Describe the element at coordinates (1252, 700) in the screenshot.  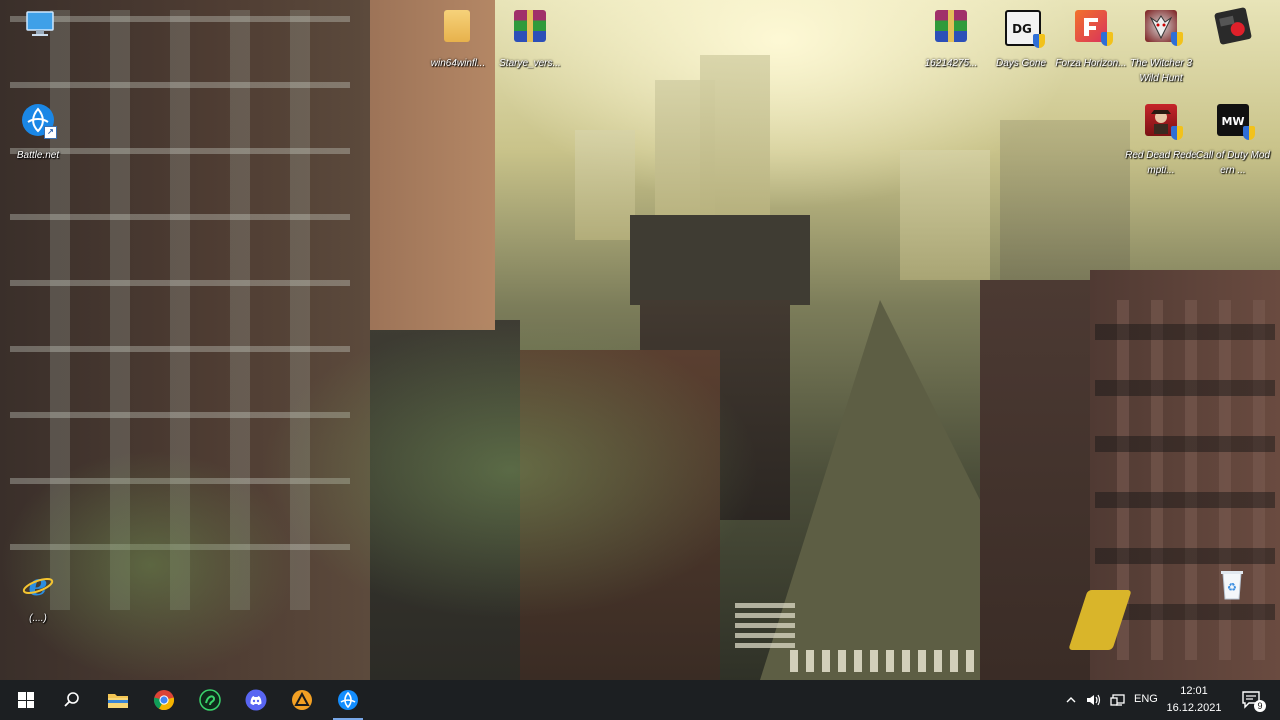
I see `action-center-button: 9` at that location.